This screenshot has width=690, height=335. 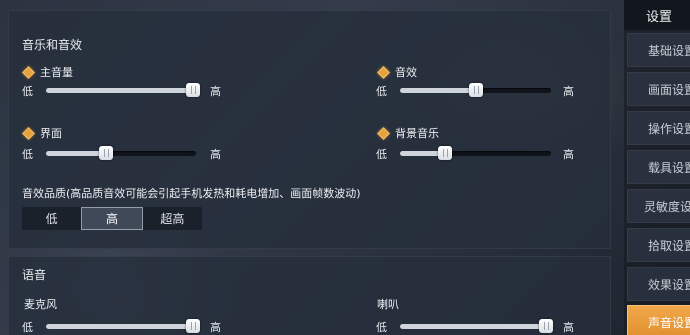 What do you see at coordinates (406, 72) in the screenshot?
I see `sound-effects-text: 音效` at bounding box center [406, 72].